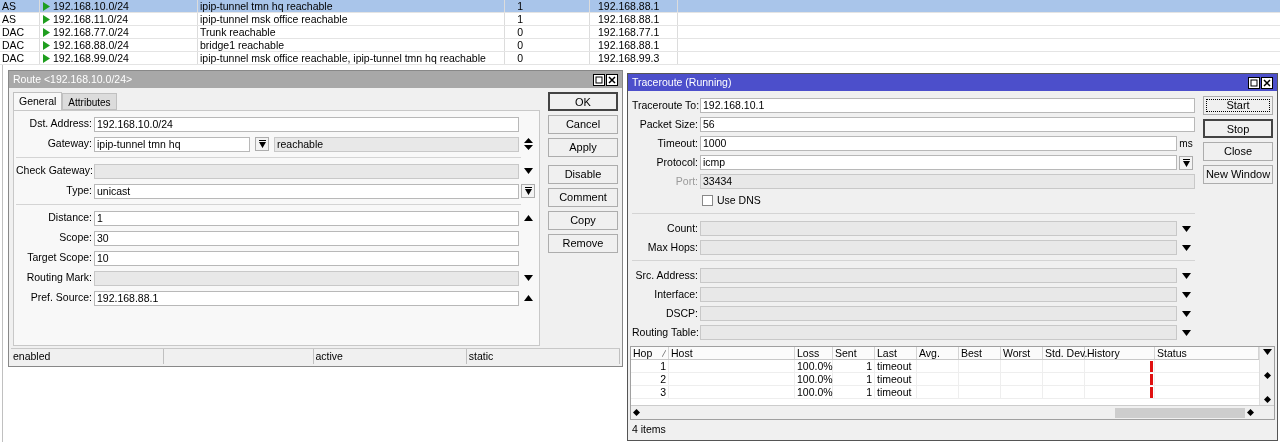 This screenshot has width=1280, height=442. Describe the element at coordinates (583, 197) in the screenshot. I see `window-button: Comment` at that location.